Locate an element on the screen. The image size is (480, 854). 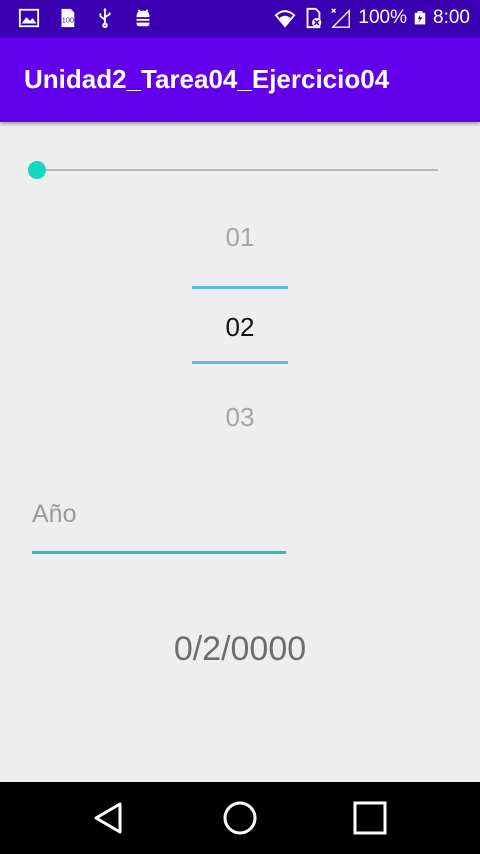
status-time: 8:00 is located at coordinates (451, 17).